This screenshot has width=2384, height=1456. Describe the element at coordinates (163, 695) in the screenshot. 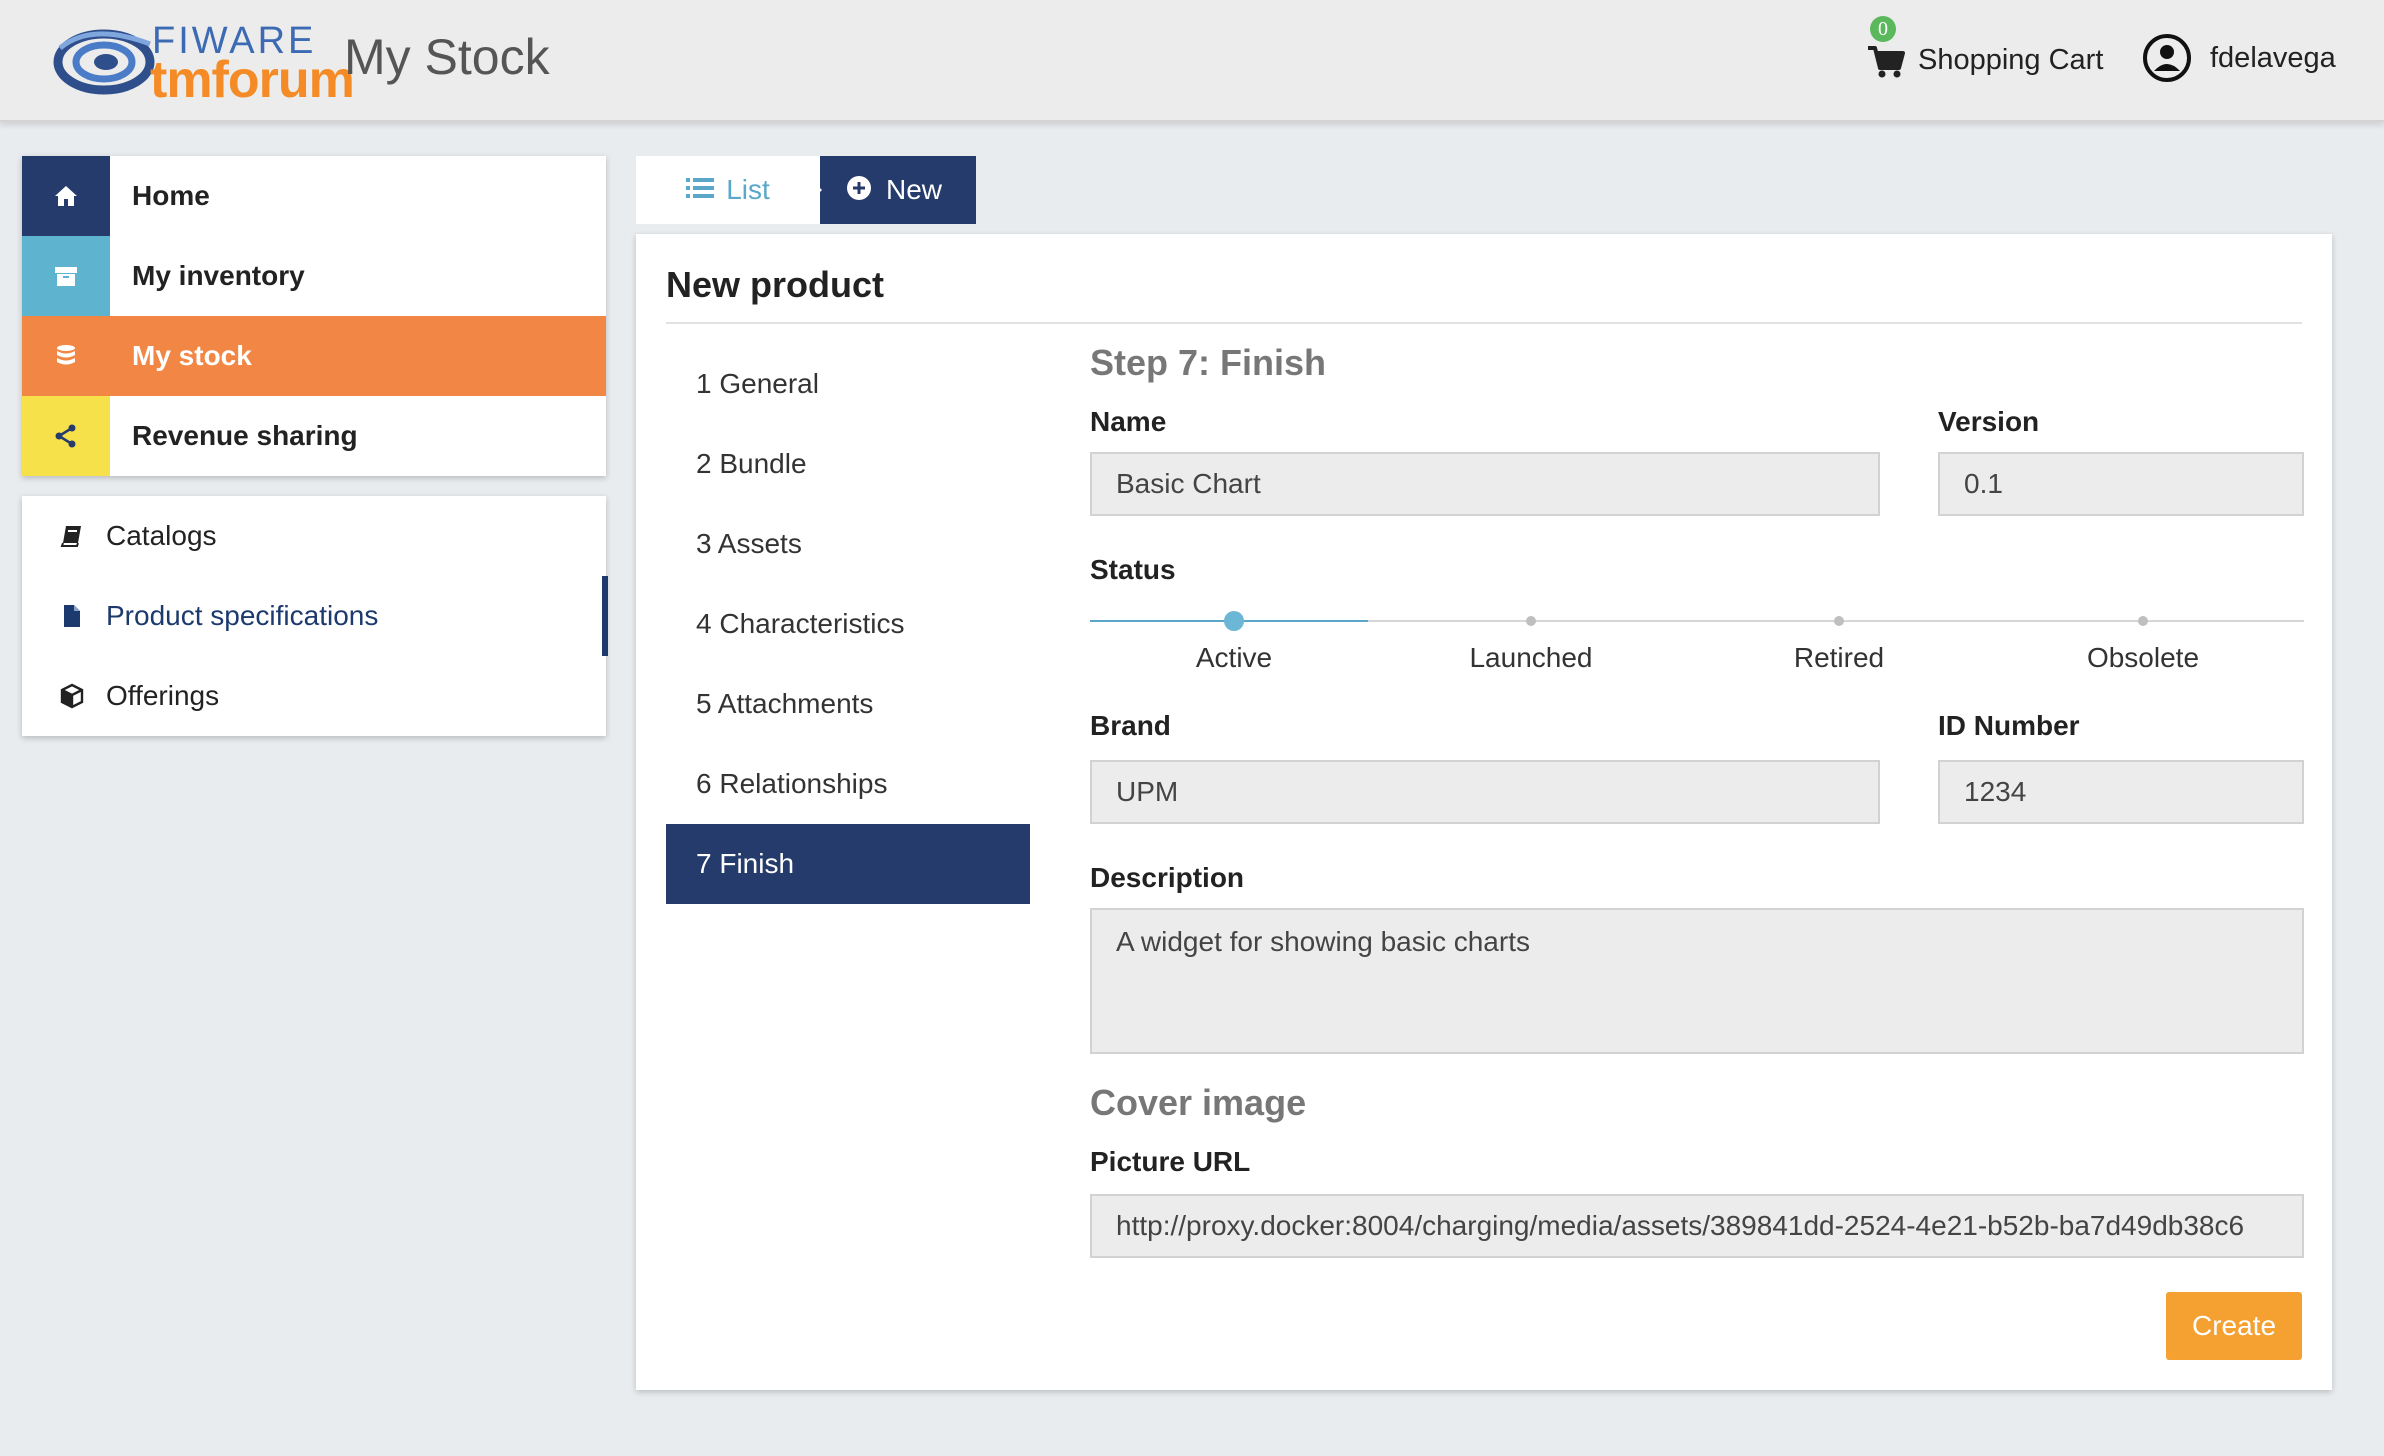

I see `submenu-item-label: Offerings` at that location.